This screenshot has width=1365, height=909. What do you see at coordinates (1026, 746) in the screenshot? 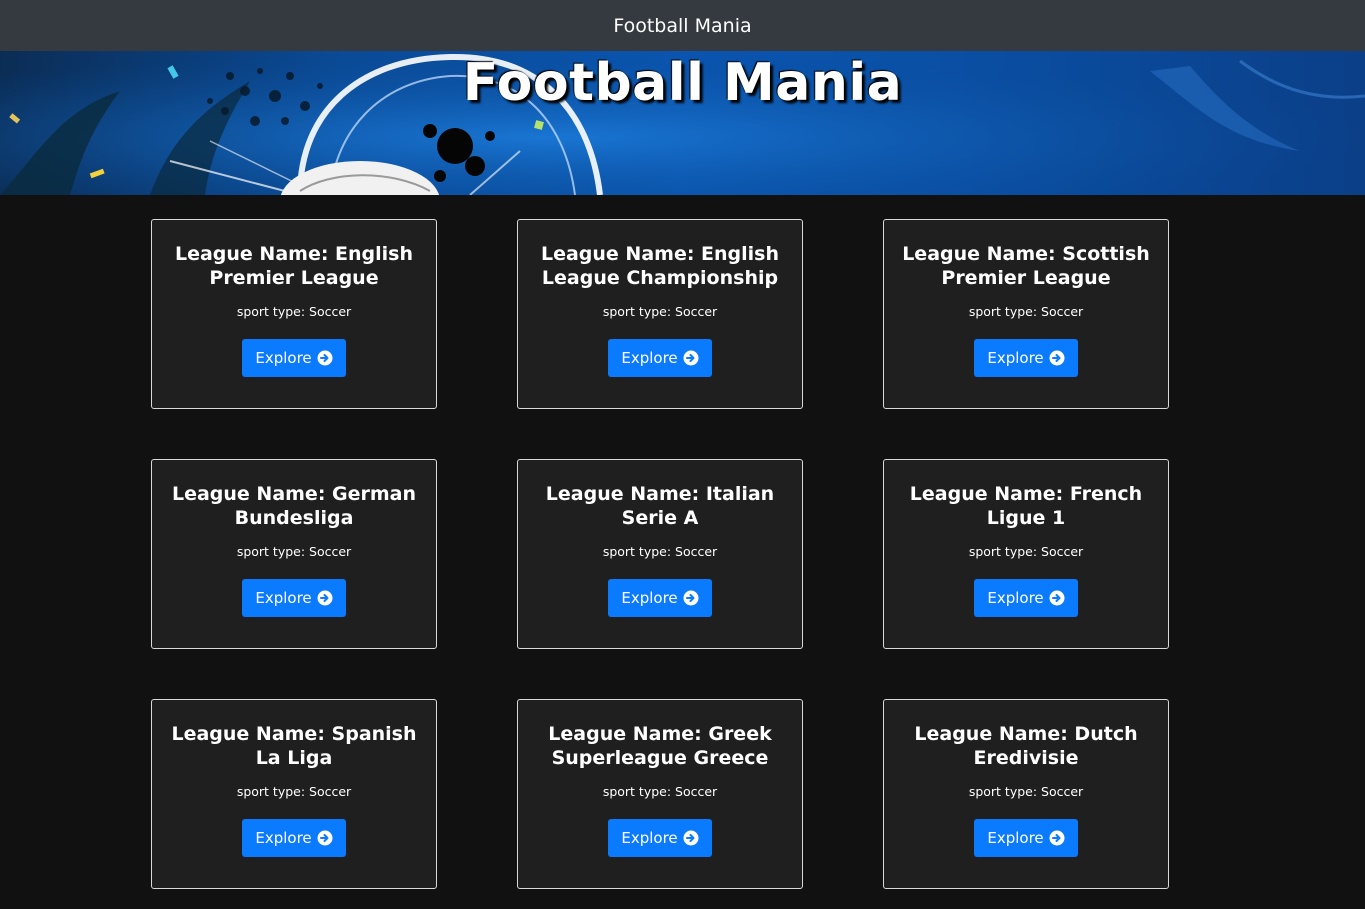
I see `league-name: League Name: Dutch Eredivisie` at bounding box center [1026, 746].